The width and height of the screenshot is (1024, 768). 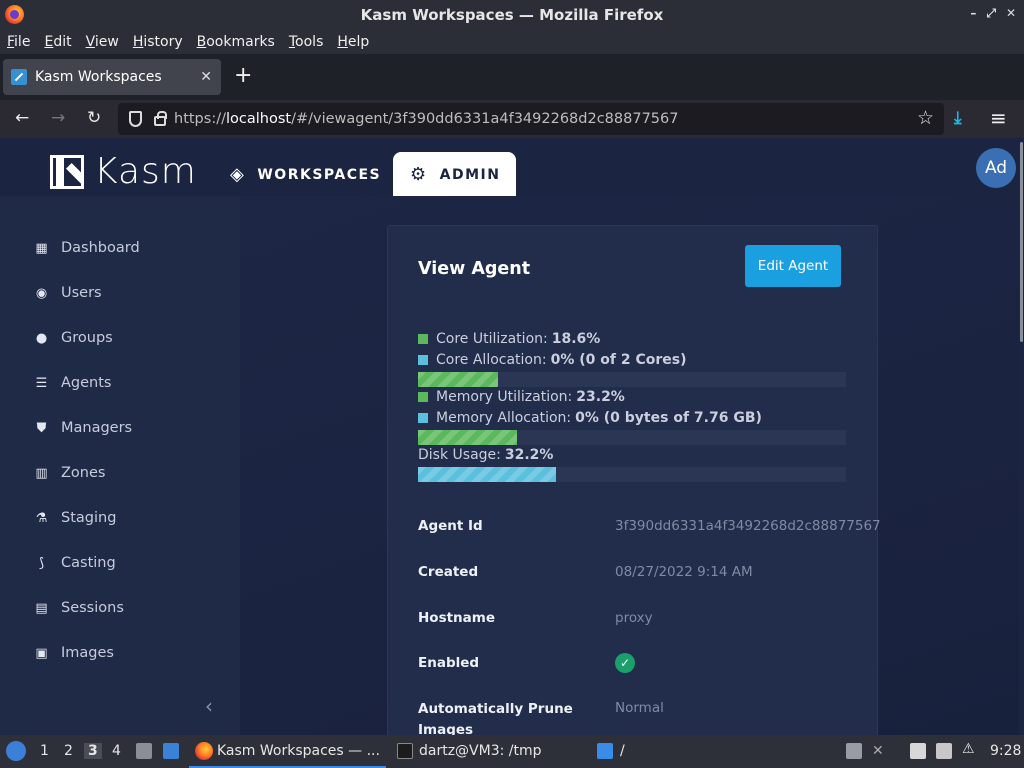 I want to click on sidebar-item-sessions: ▤ Sessions, so click(x=79, y=608).